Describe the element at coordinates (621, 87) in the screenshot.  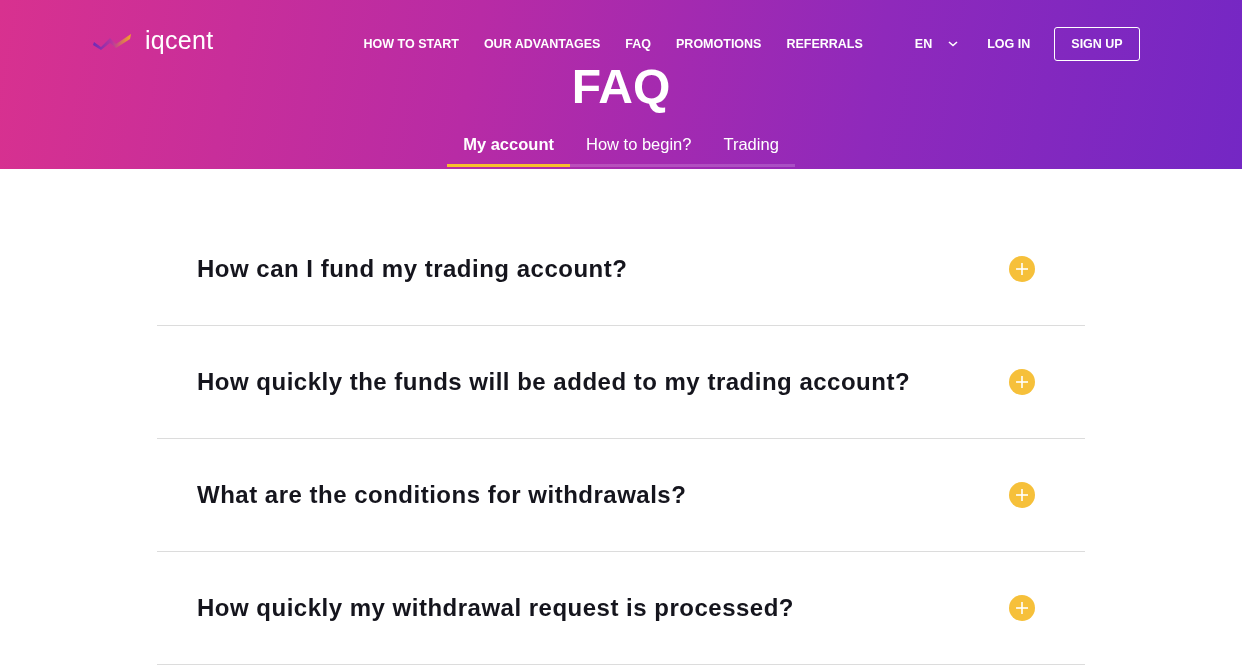
I see `page-title: FAQ` at that location.